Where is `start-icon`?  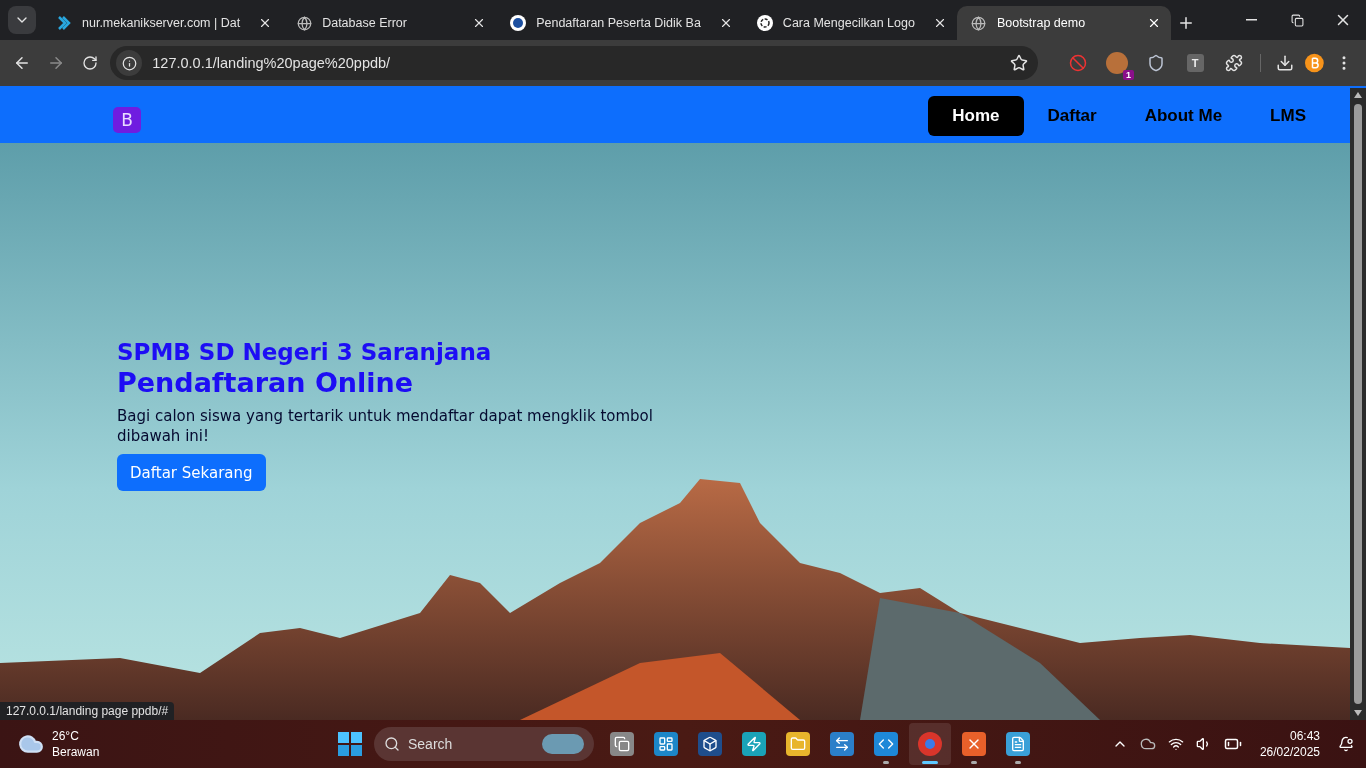 start-icon is located at coordinates (350, 744).